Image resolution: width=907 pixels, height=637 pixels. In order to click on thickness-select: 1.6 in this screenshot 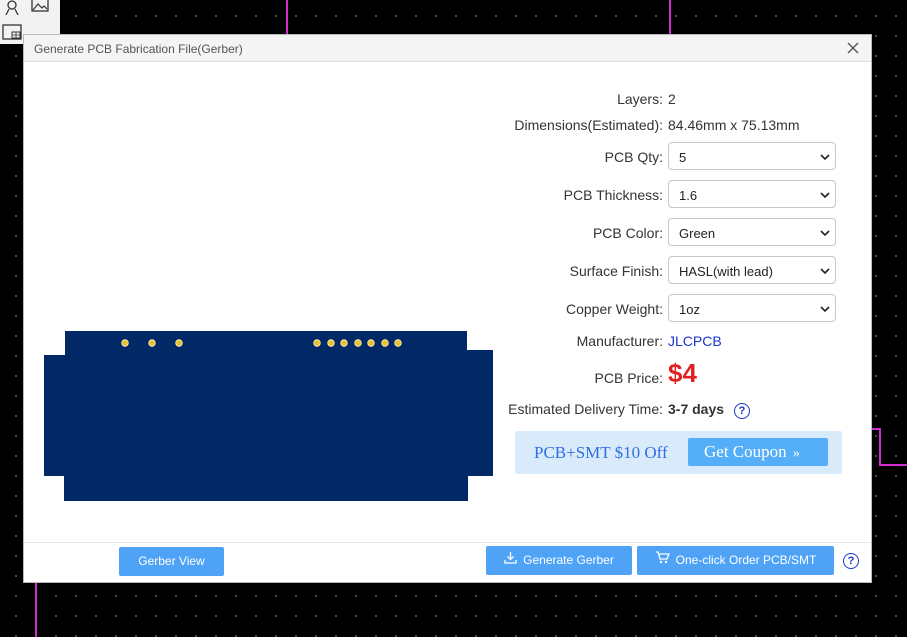, I will do `click(752, 194)`.